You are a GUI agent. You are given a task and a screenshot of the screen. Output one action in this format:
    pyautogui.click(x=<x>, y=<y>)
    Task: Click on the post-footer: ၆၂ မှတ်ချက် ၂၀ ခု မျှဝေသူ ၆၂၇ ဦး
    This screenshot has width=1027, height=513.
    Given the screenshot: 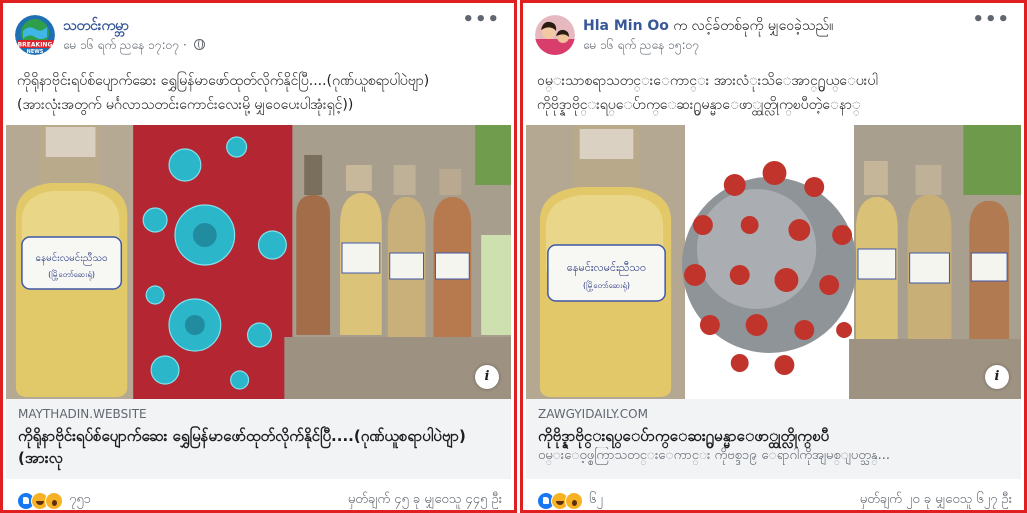 What is the action you would take?
    pyautogui.click(x=774, y=498)
    